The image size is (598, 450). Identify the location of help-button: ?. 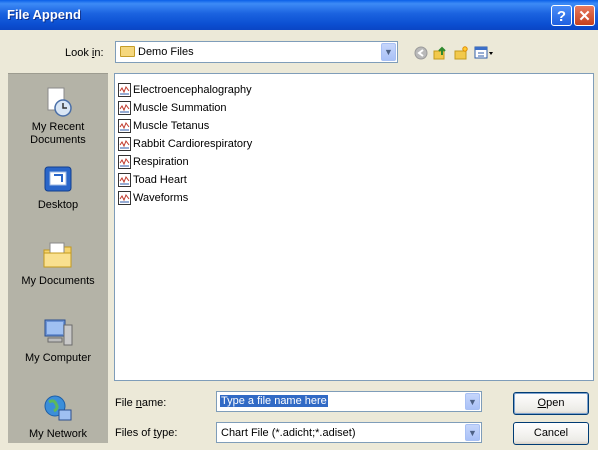
(561, 15).